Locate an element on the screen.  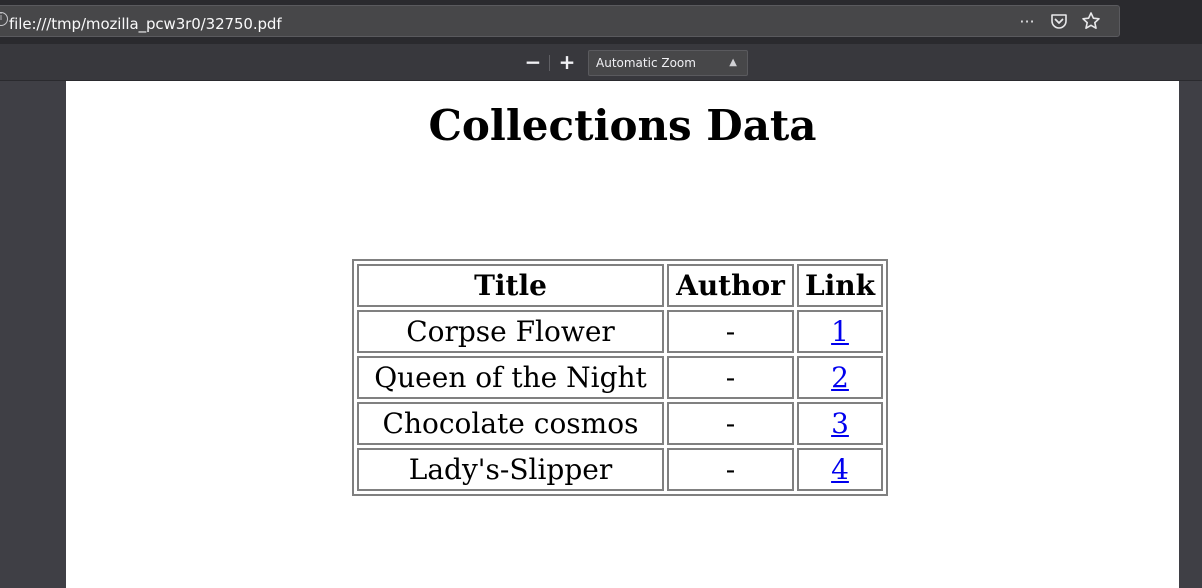
page-actions: ··· is located at coordinates (1059, 21).